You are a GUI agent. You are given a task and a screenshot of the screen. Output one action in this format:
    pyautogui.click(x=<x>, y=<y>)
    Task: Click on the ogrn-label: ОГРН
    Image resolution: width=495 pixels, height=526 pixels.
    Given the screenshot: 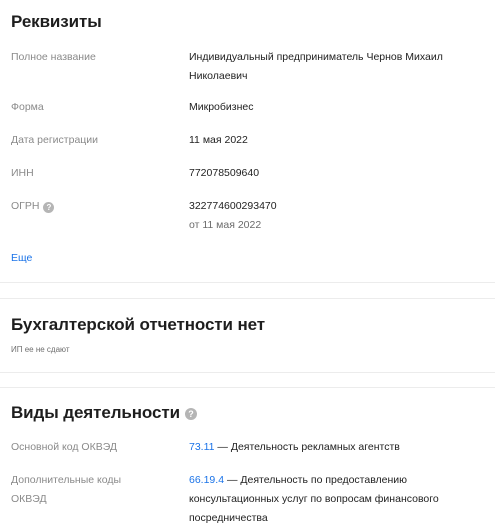 What is the action you would take?
    pyautogui.click(x=25, y=206)
    